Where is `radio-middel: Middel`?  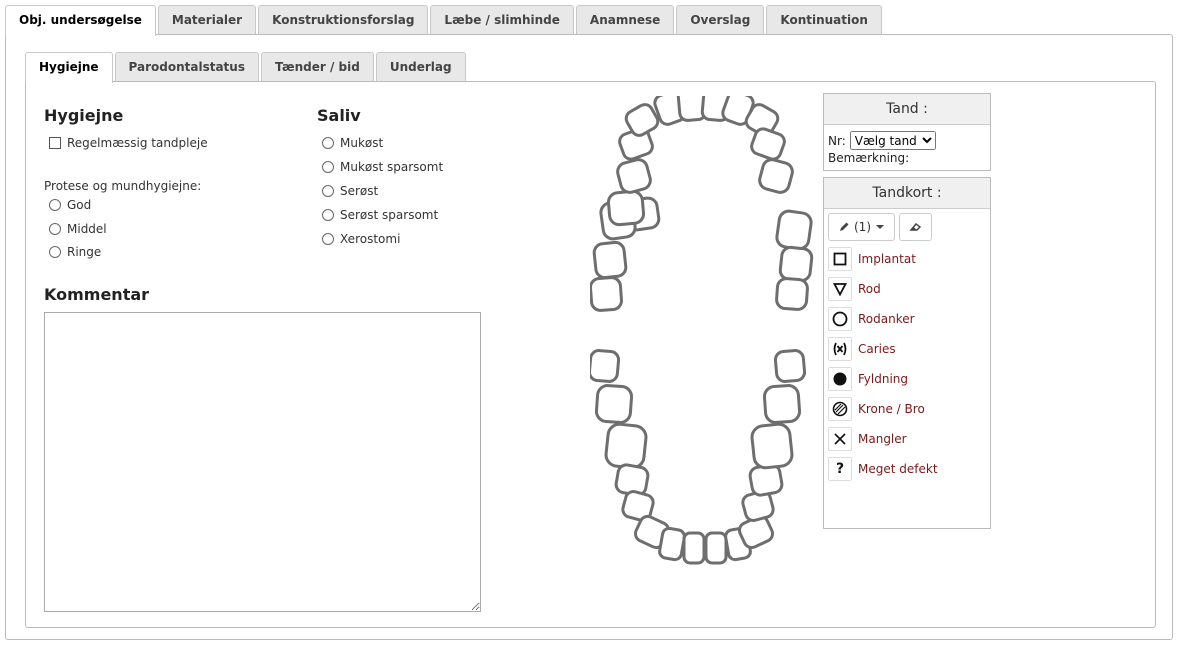 radio-middel: Middel is located at coordinates (78, 229).